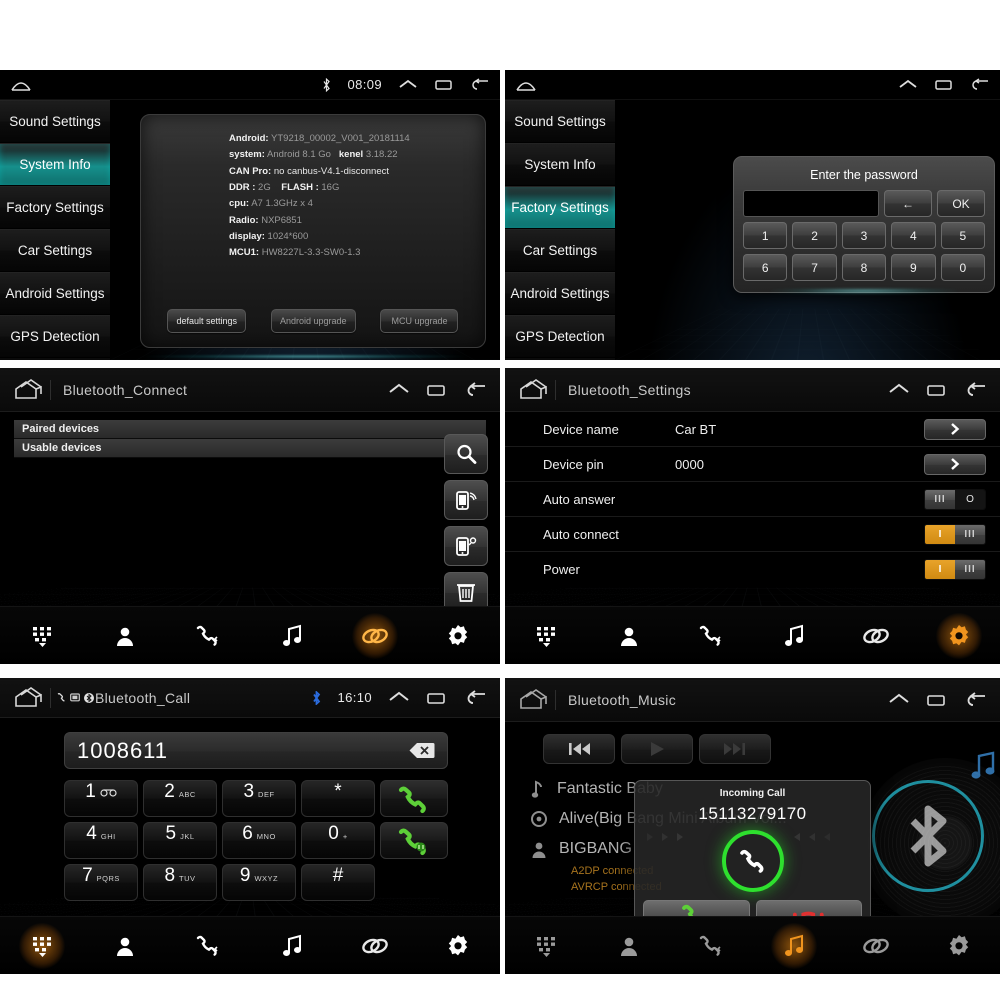 The height and width of the screenshot is (1000, 1000). I want to click on key-0: 0, so click(962, 267).